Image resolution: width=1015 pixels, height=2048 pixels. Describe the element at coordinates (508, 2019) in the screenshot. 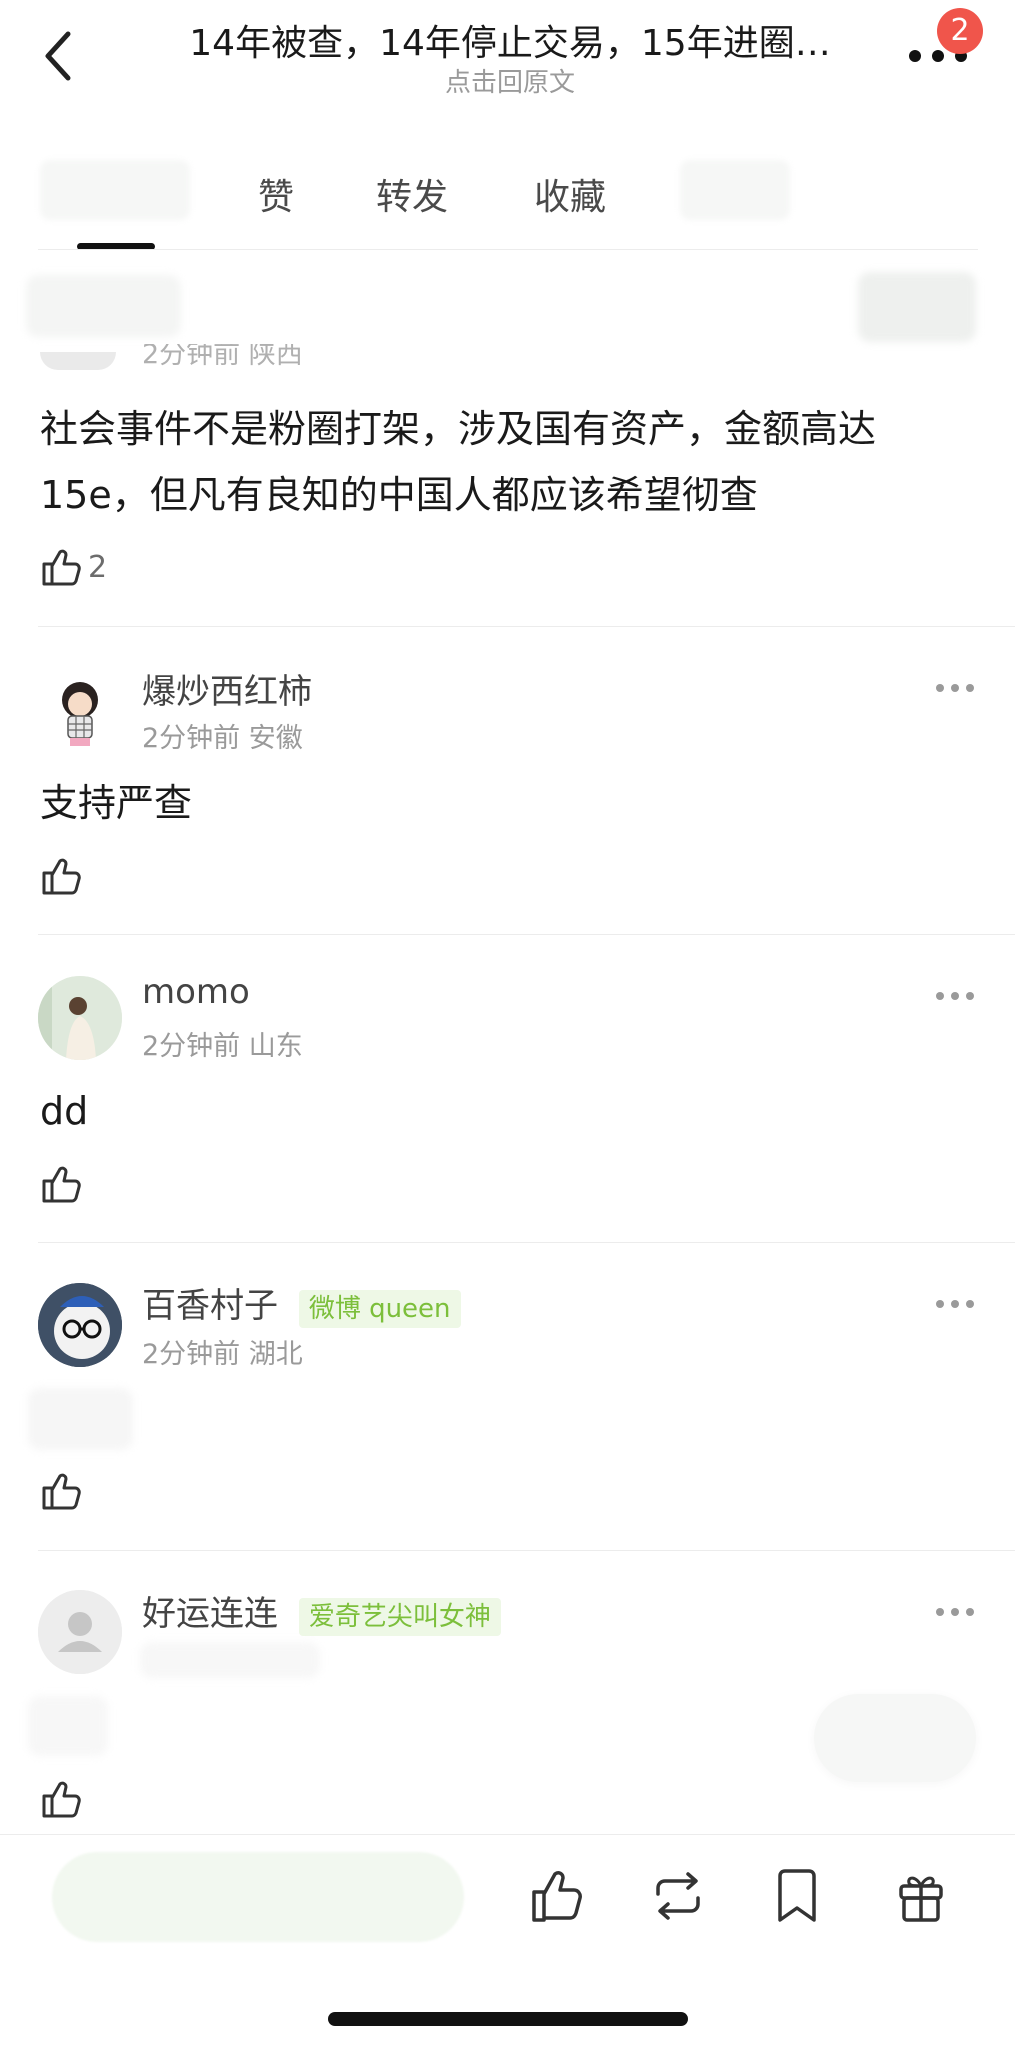

I see `home-indicator` at that location.